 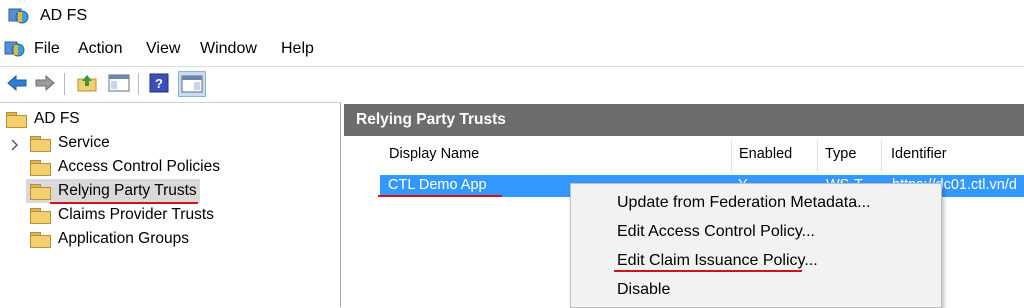 I want to click on adfs-menu-icon, so click(x=15, y=49).